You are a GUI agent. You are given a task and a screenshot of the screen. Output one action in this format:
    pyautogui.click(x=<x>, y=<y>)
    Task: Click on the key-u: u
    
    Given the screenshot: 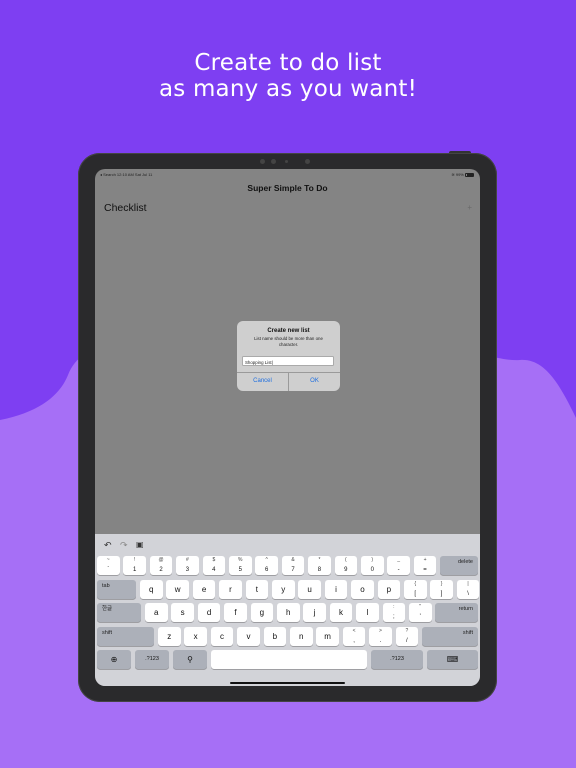 What is the action you would take?
    pyautogui.click(x=309, y=589)
    